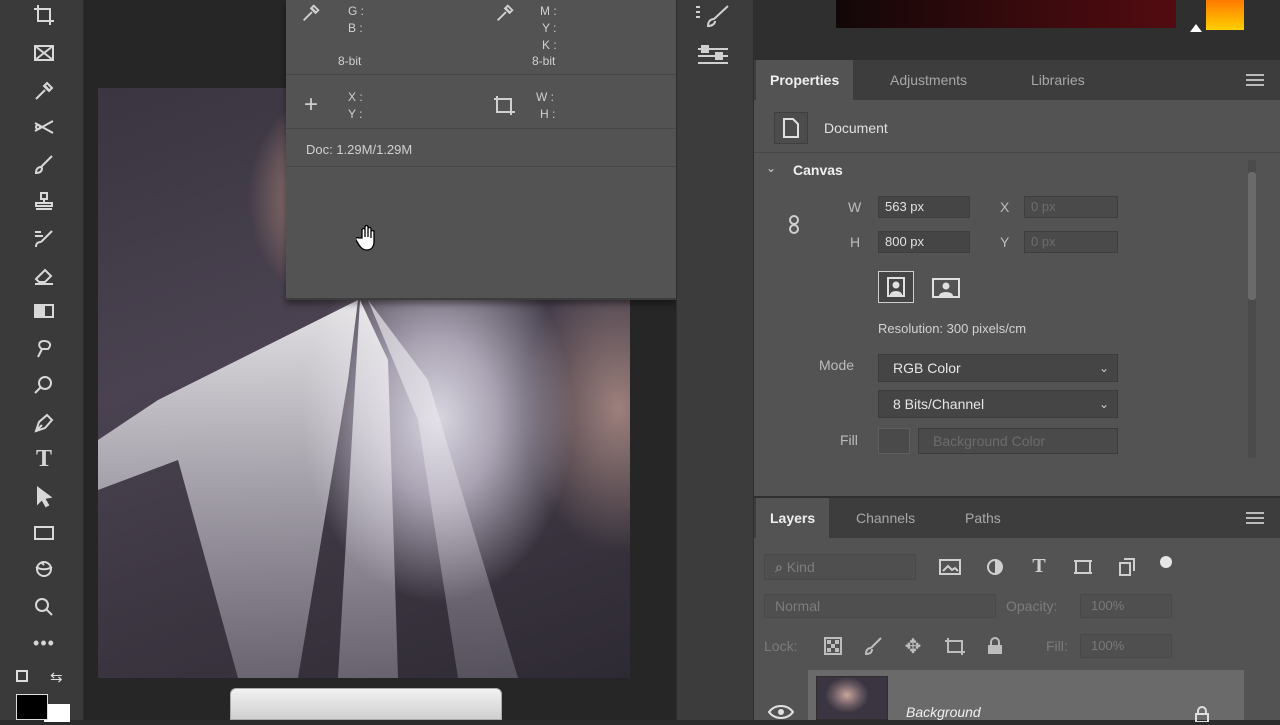 This screenshot has height=725, width=1280. Describe the element at coordinates (715, 360) in the screenshot. I see `collapsed-panel-dock` at that location.